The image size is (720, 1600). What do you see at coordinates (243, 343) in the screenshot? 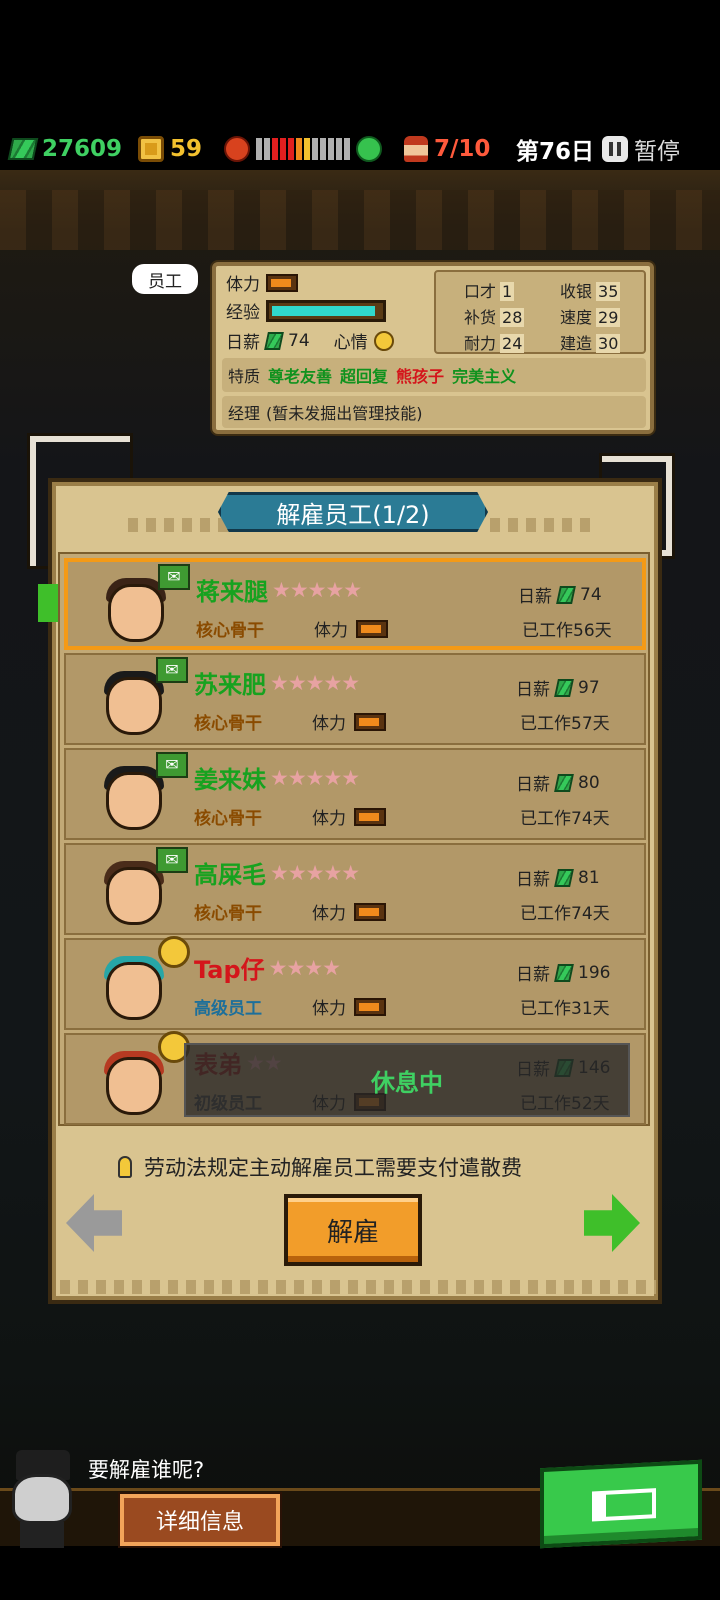
I see `salary-label: 日薪` at bounding box center [243, 343].